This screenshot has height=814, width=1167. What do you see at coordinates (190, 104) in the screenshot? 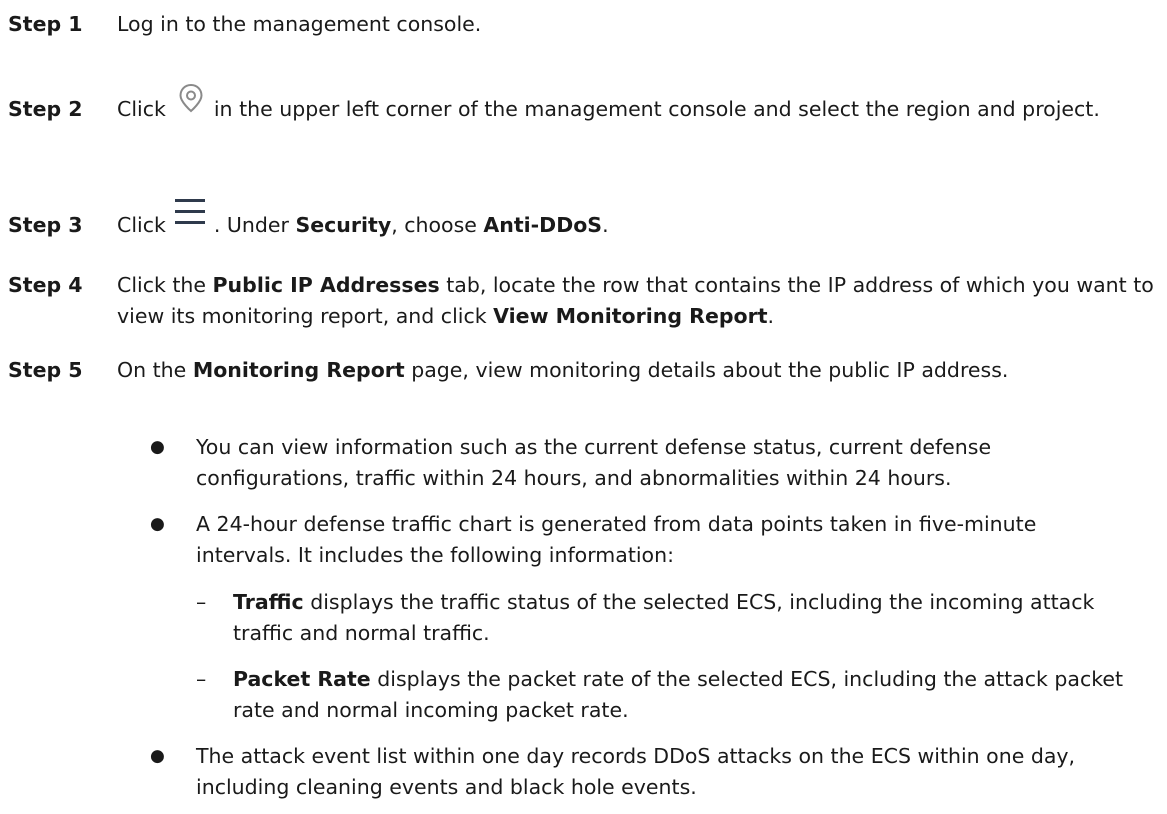
I see `location-pin-icon` at bounding box center [190, 104].